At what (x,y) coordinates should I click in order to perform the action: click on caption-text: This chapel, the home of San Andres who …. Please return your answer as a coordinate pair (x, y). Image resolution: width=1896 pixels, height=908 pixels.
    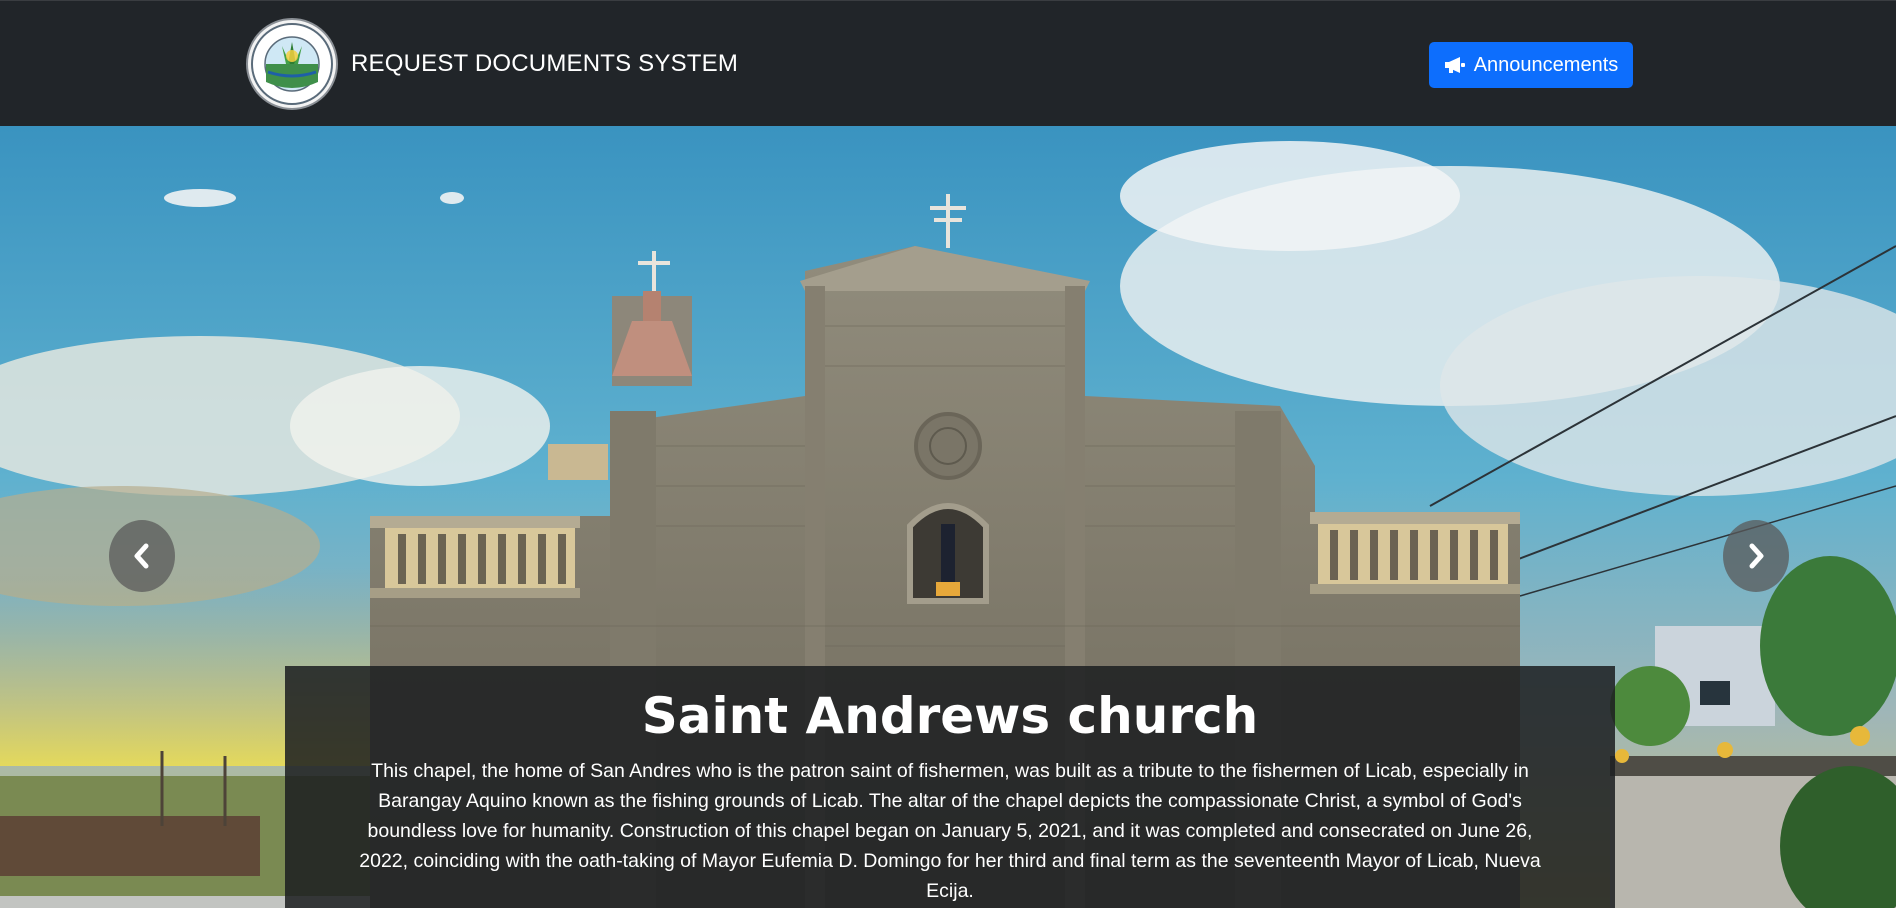
    Looking at the image, I should click on (950, 831).